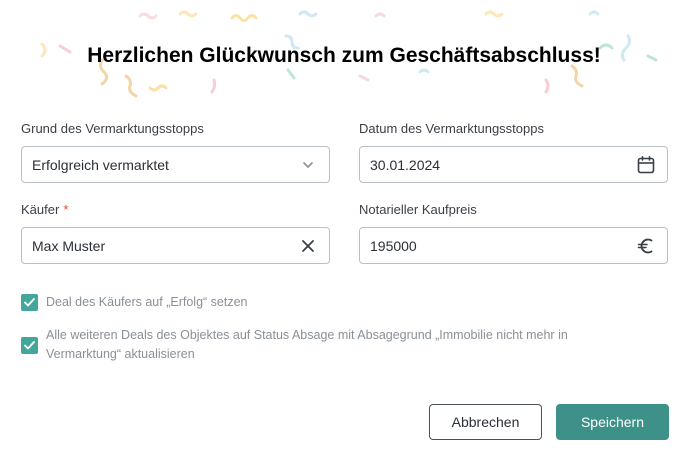 Image resolution: width=688 pixels, height=467 pixels. What do you see at coordinates (69, 245) in the screenshot?
I see `buyer-value: Max Muster` at bounding box center [69, 245].